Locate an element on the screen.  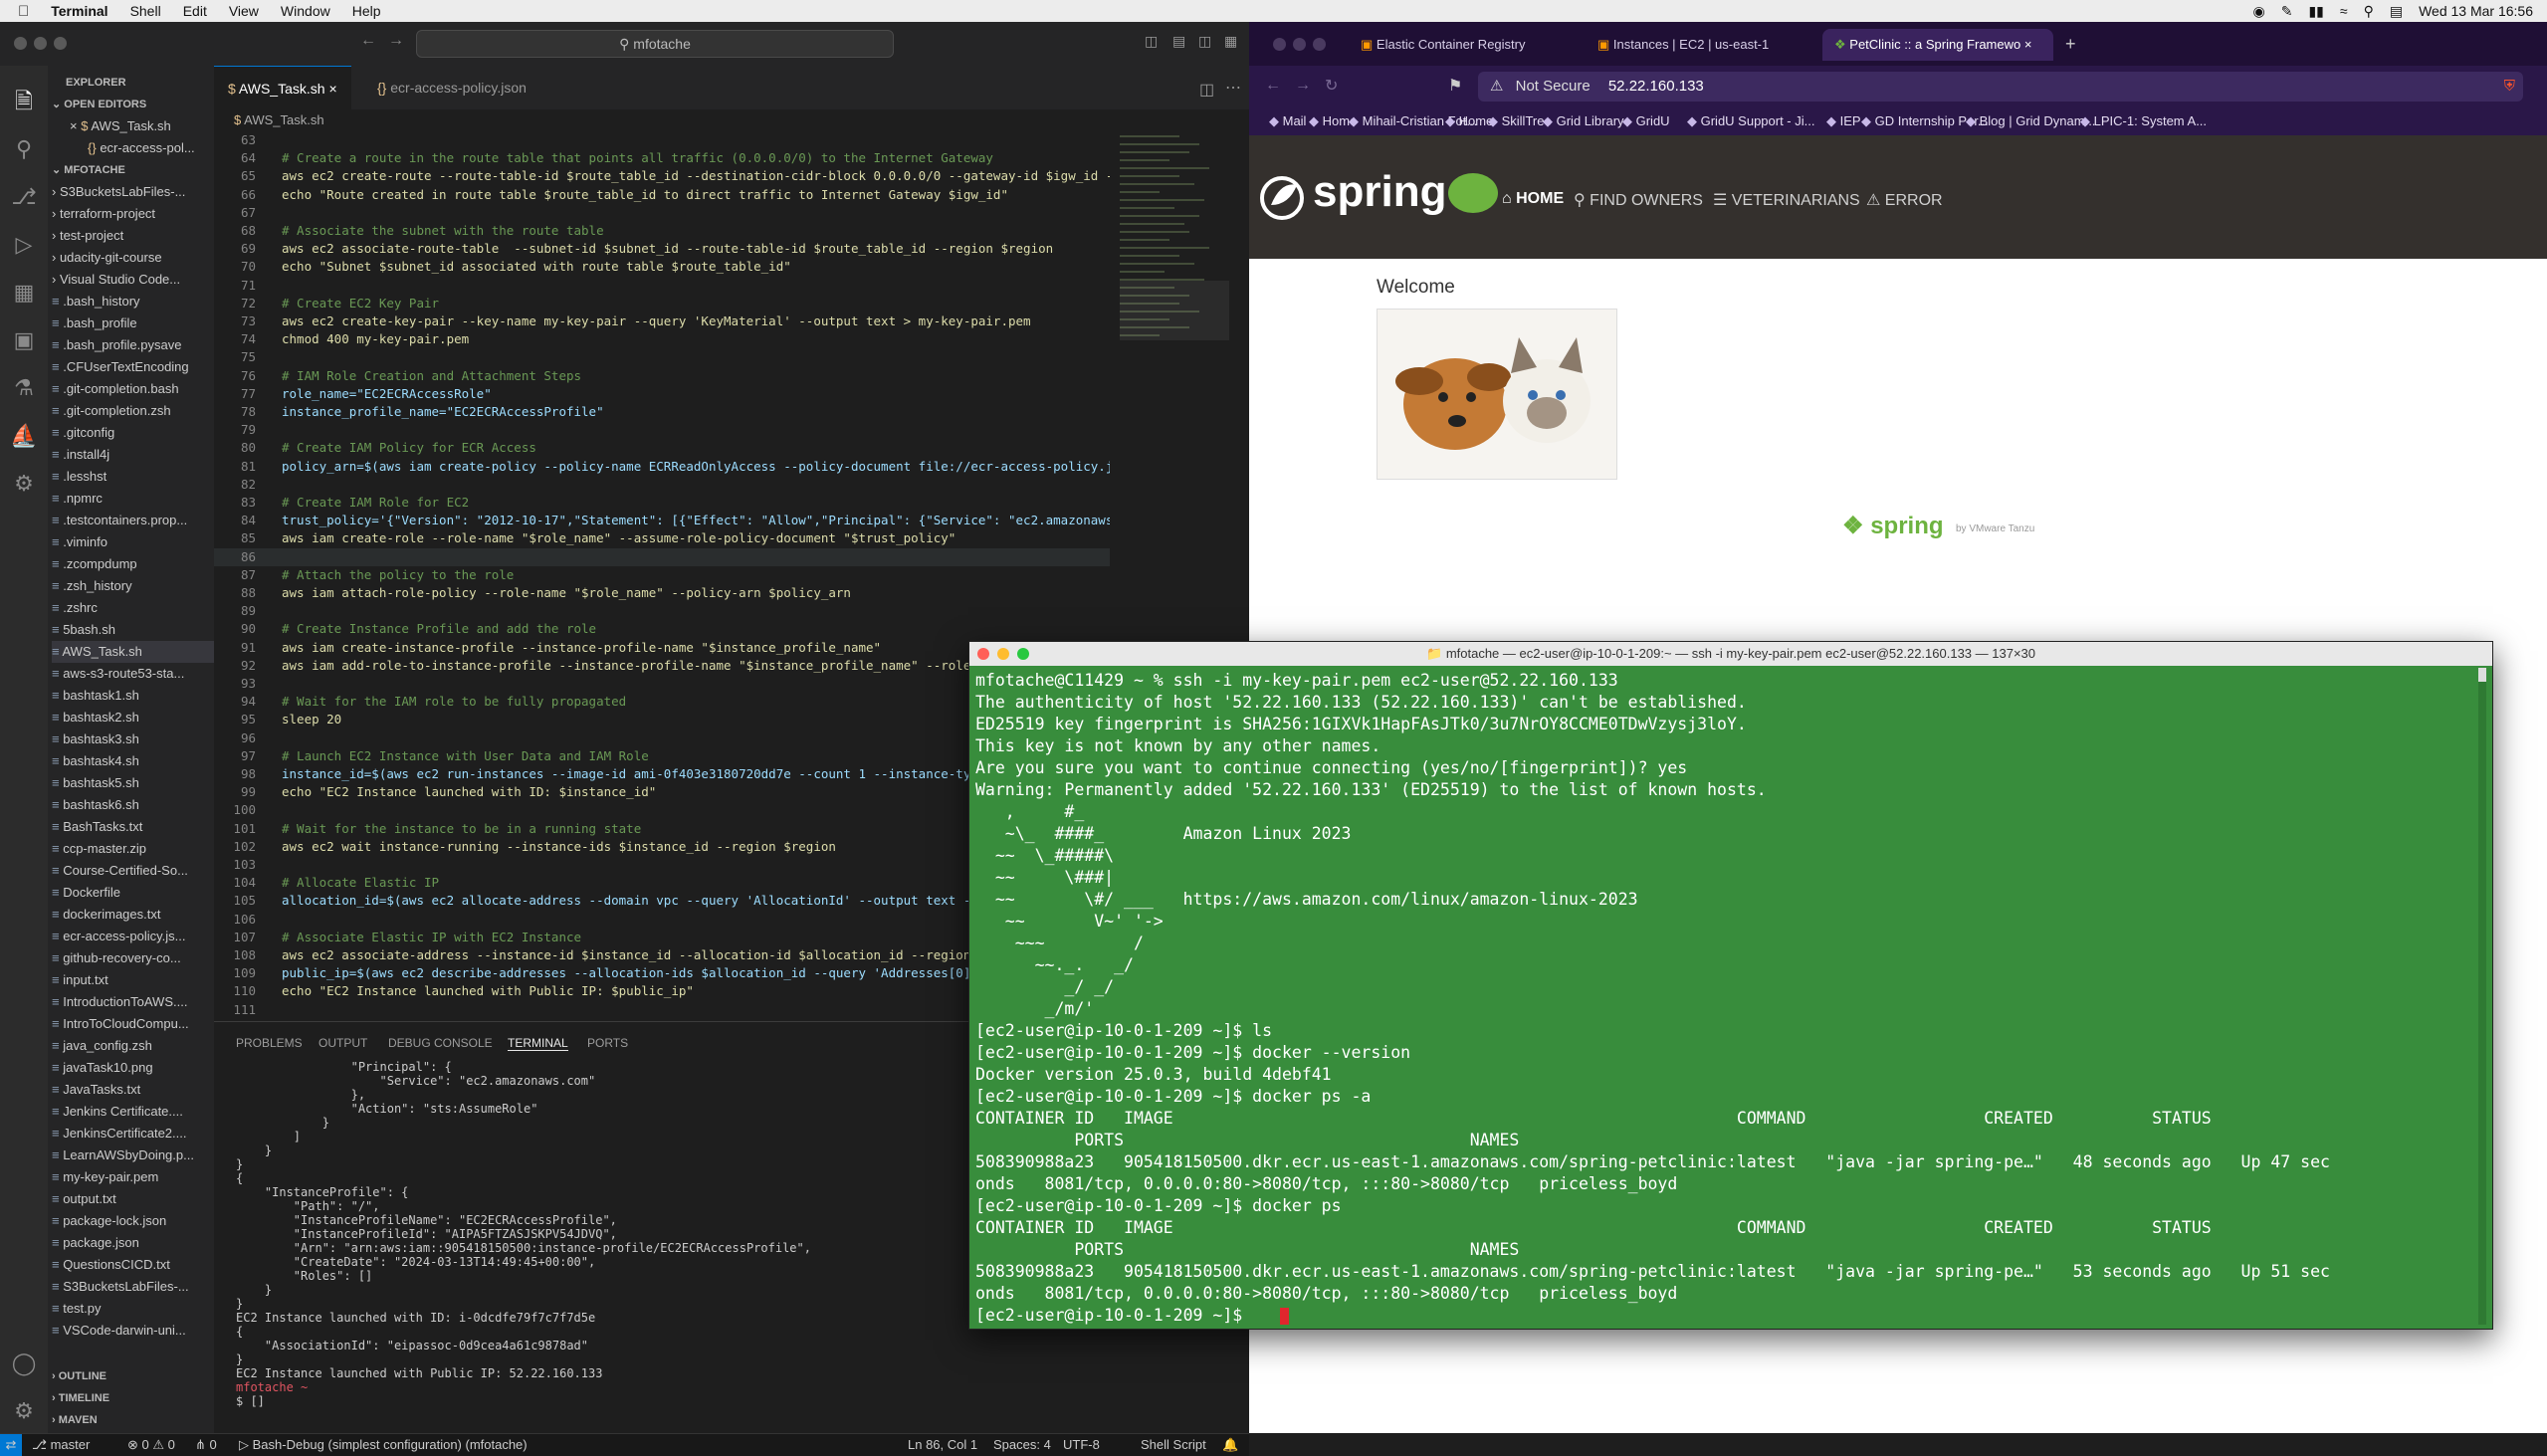
problems-indicator: ⊗ 0 ⚠ 0 is located at coordinates (151, 1445).